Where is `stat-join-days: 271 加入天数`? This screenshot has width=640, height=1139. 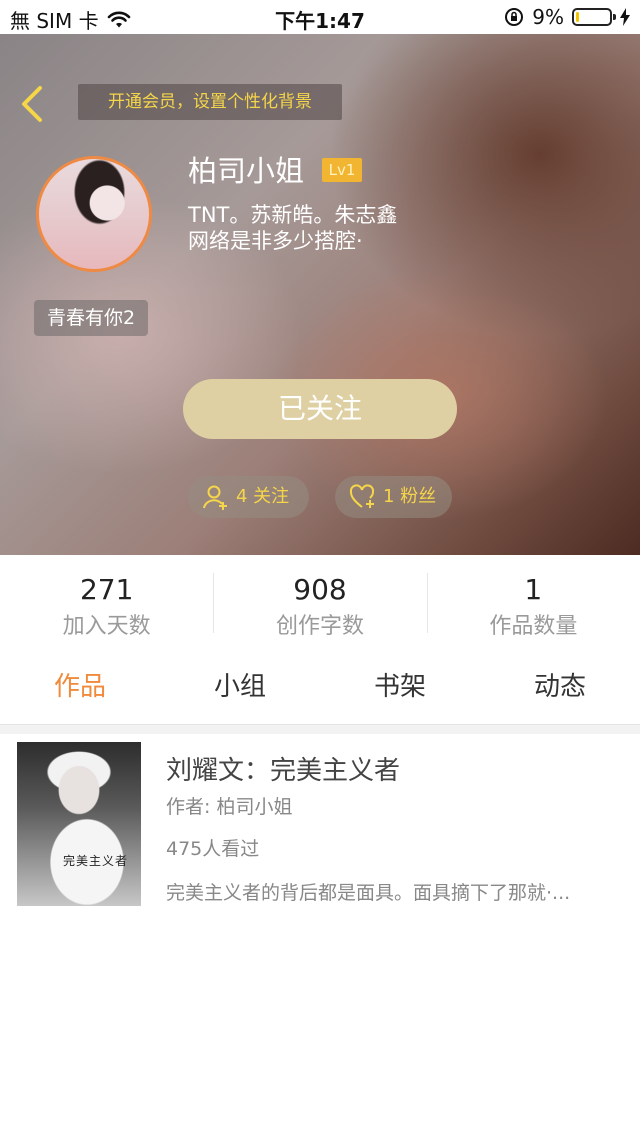
stat-join-days: 271 加入天数 is located at coordinates (106, 601).